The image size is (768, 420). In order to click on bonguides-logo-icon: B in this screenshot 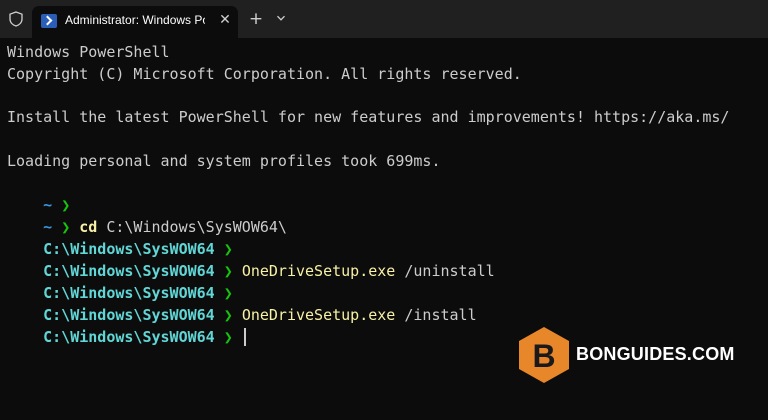, I will do `click(544, 355)`.